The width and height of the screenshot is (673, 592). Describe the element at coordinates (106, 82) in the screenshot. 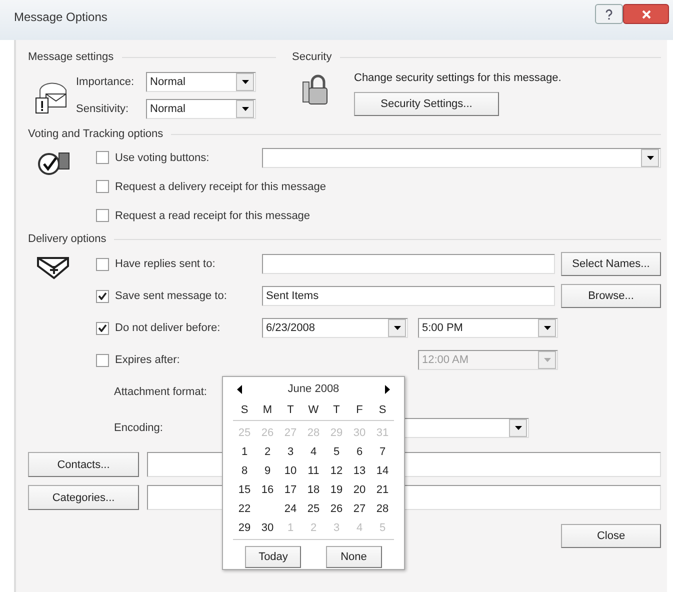

I see `field-label: Importance:` at that location.